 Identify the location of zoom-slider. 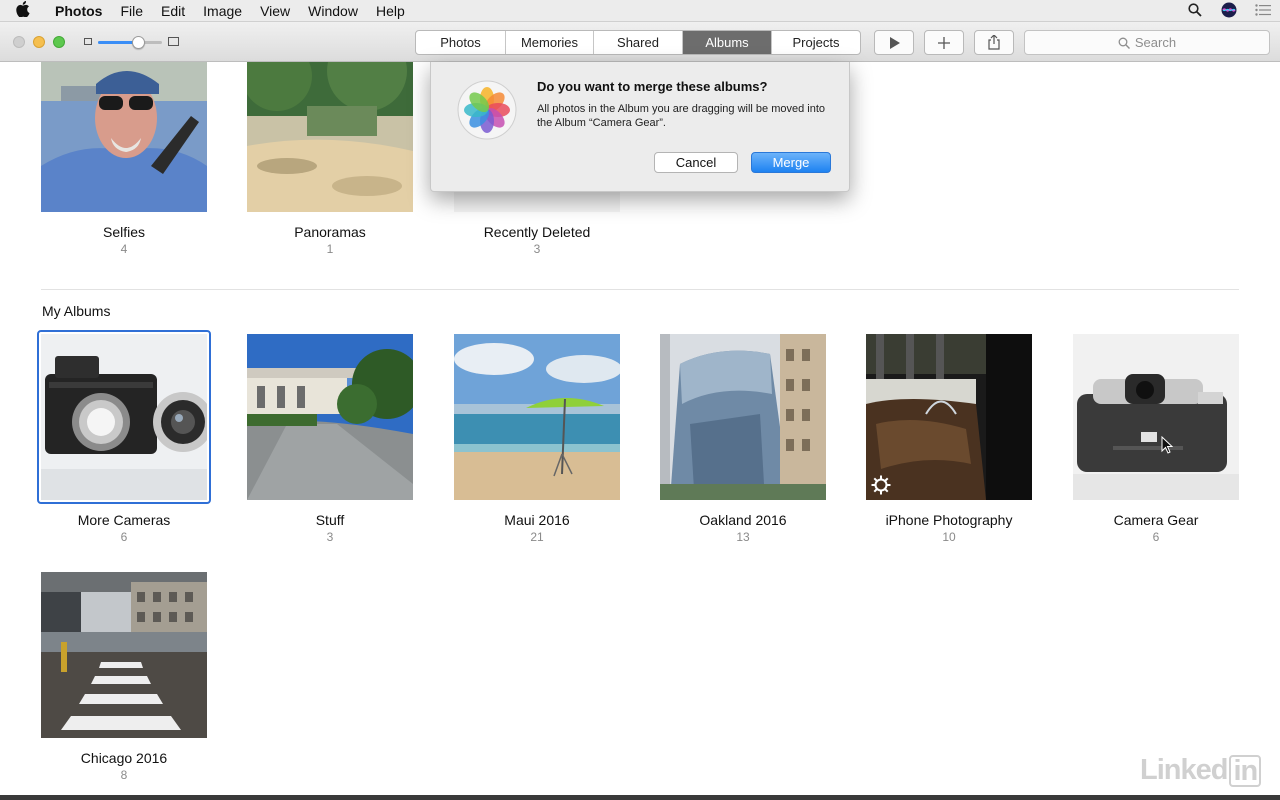
(130, 42).